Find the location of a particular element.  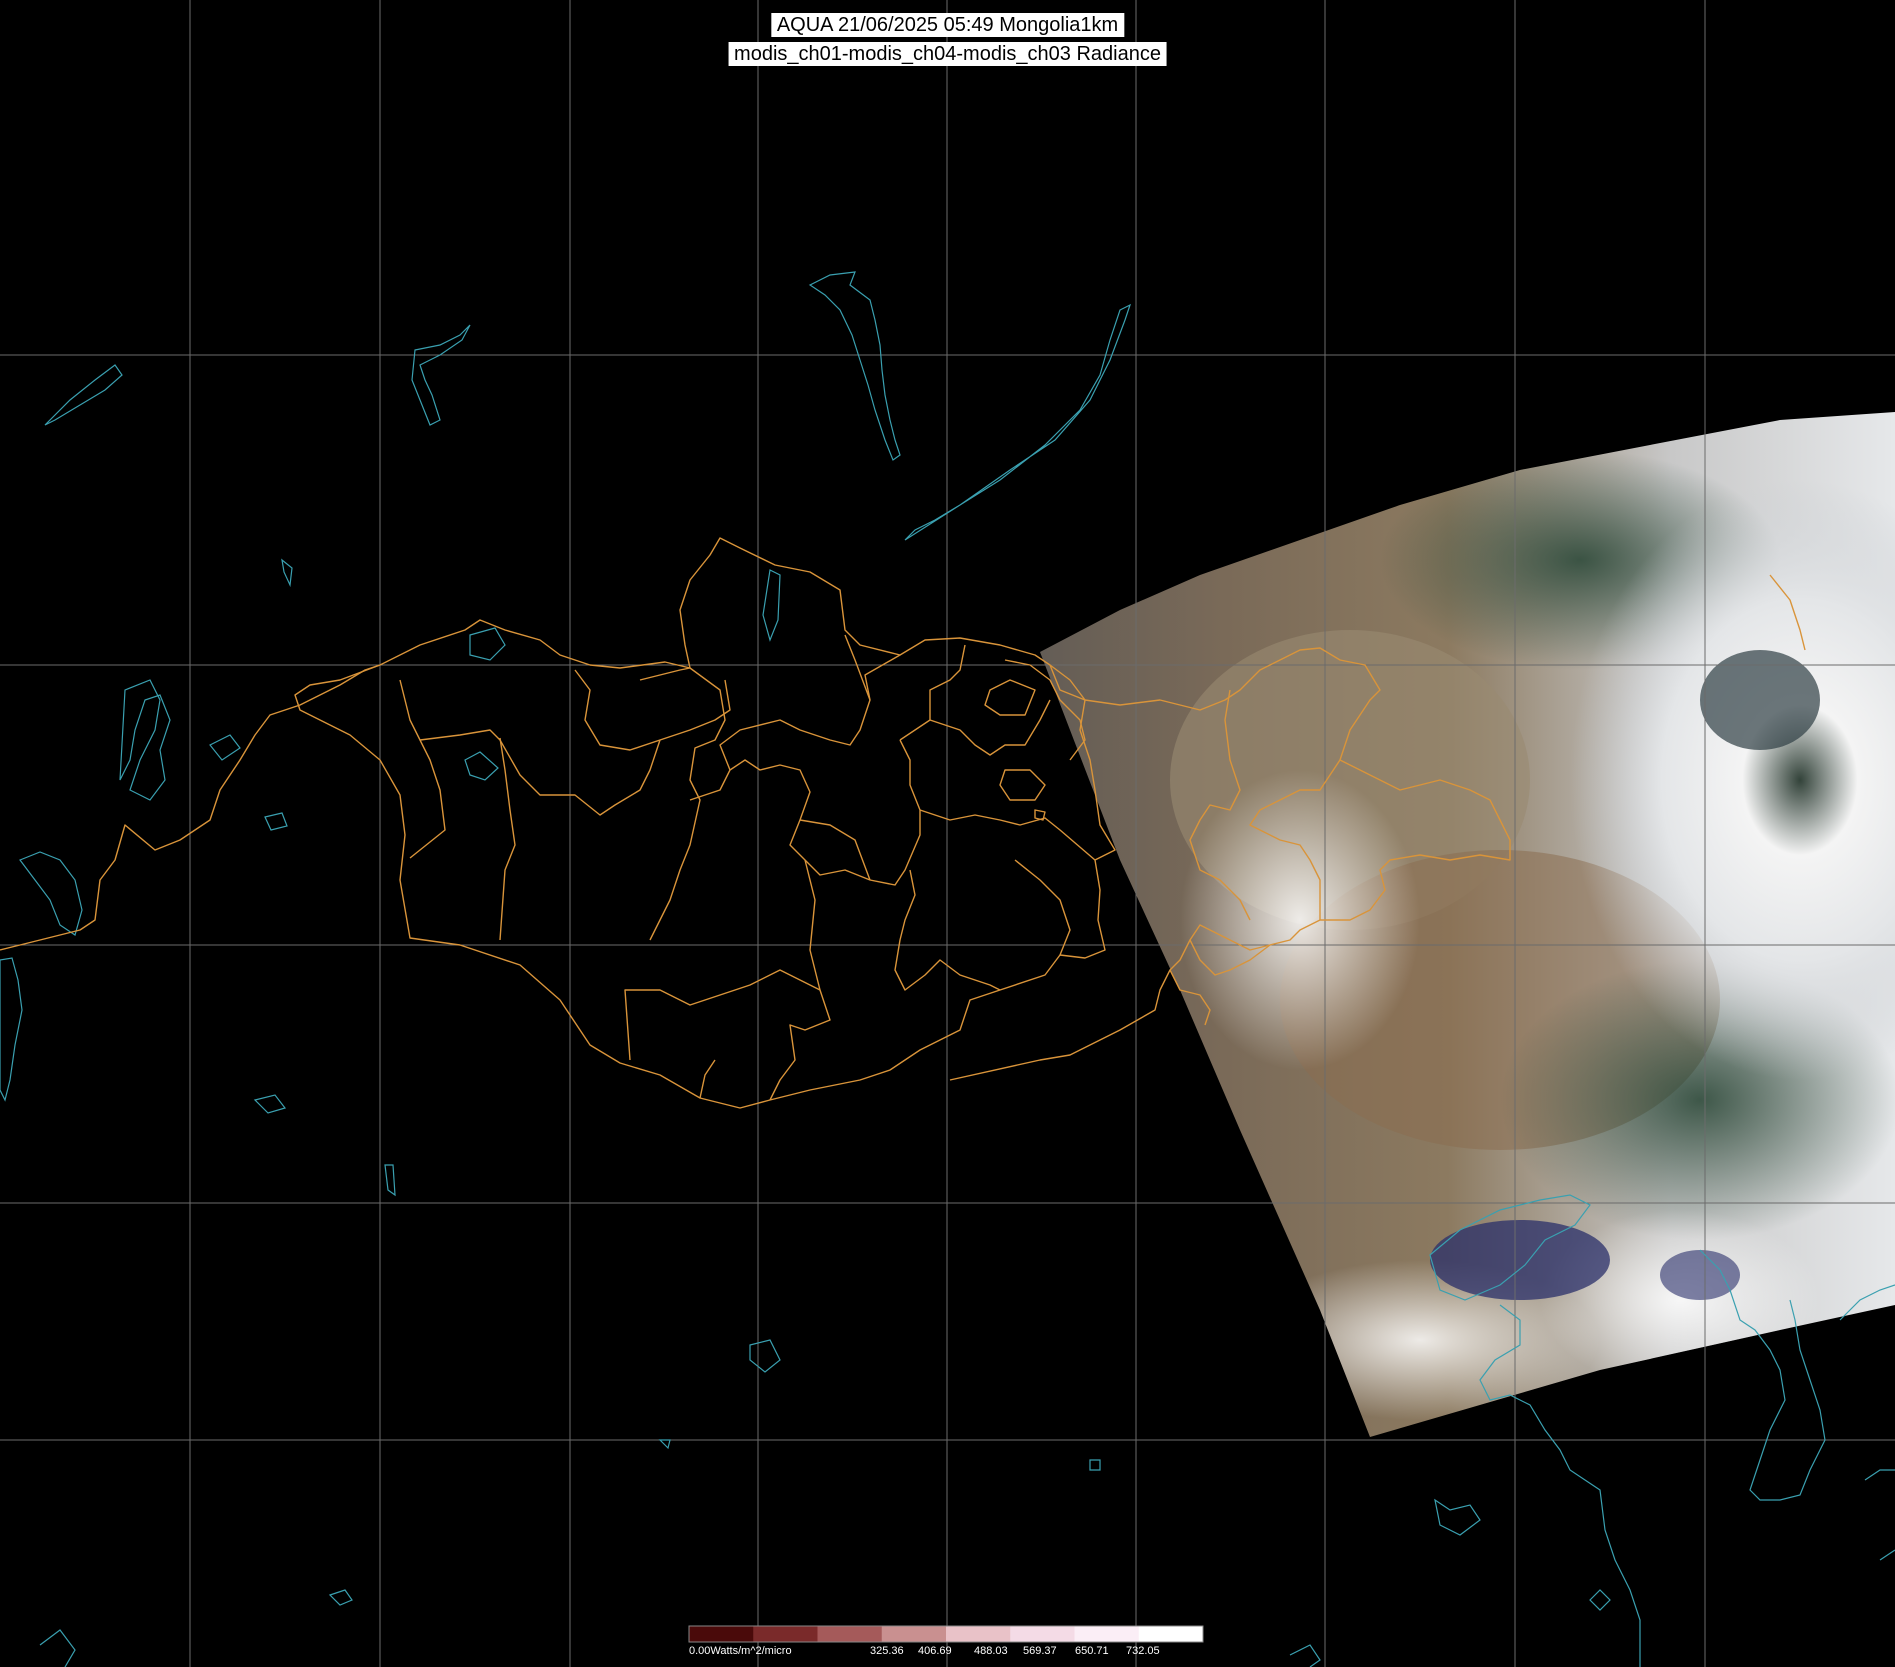

title-line-1: AQUA 21/06/2025 05:49 Mongolia1km is located at coordinates (947, 25).